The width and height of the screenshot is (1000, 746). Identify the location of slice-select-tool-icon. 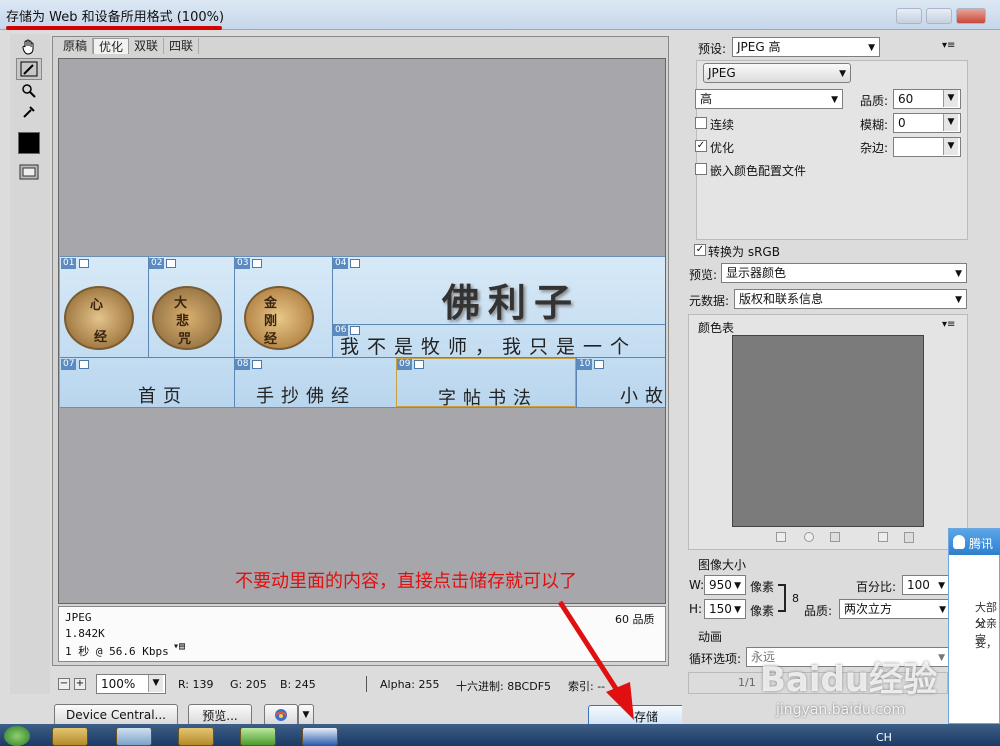
(29, 69).